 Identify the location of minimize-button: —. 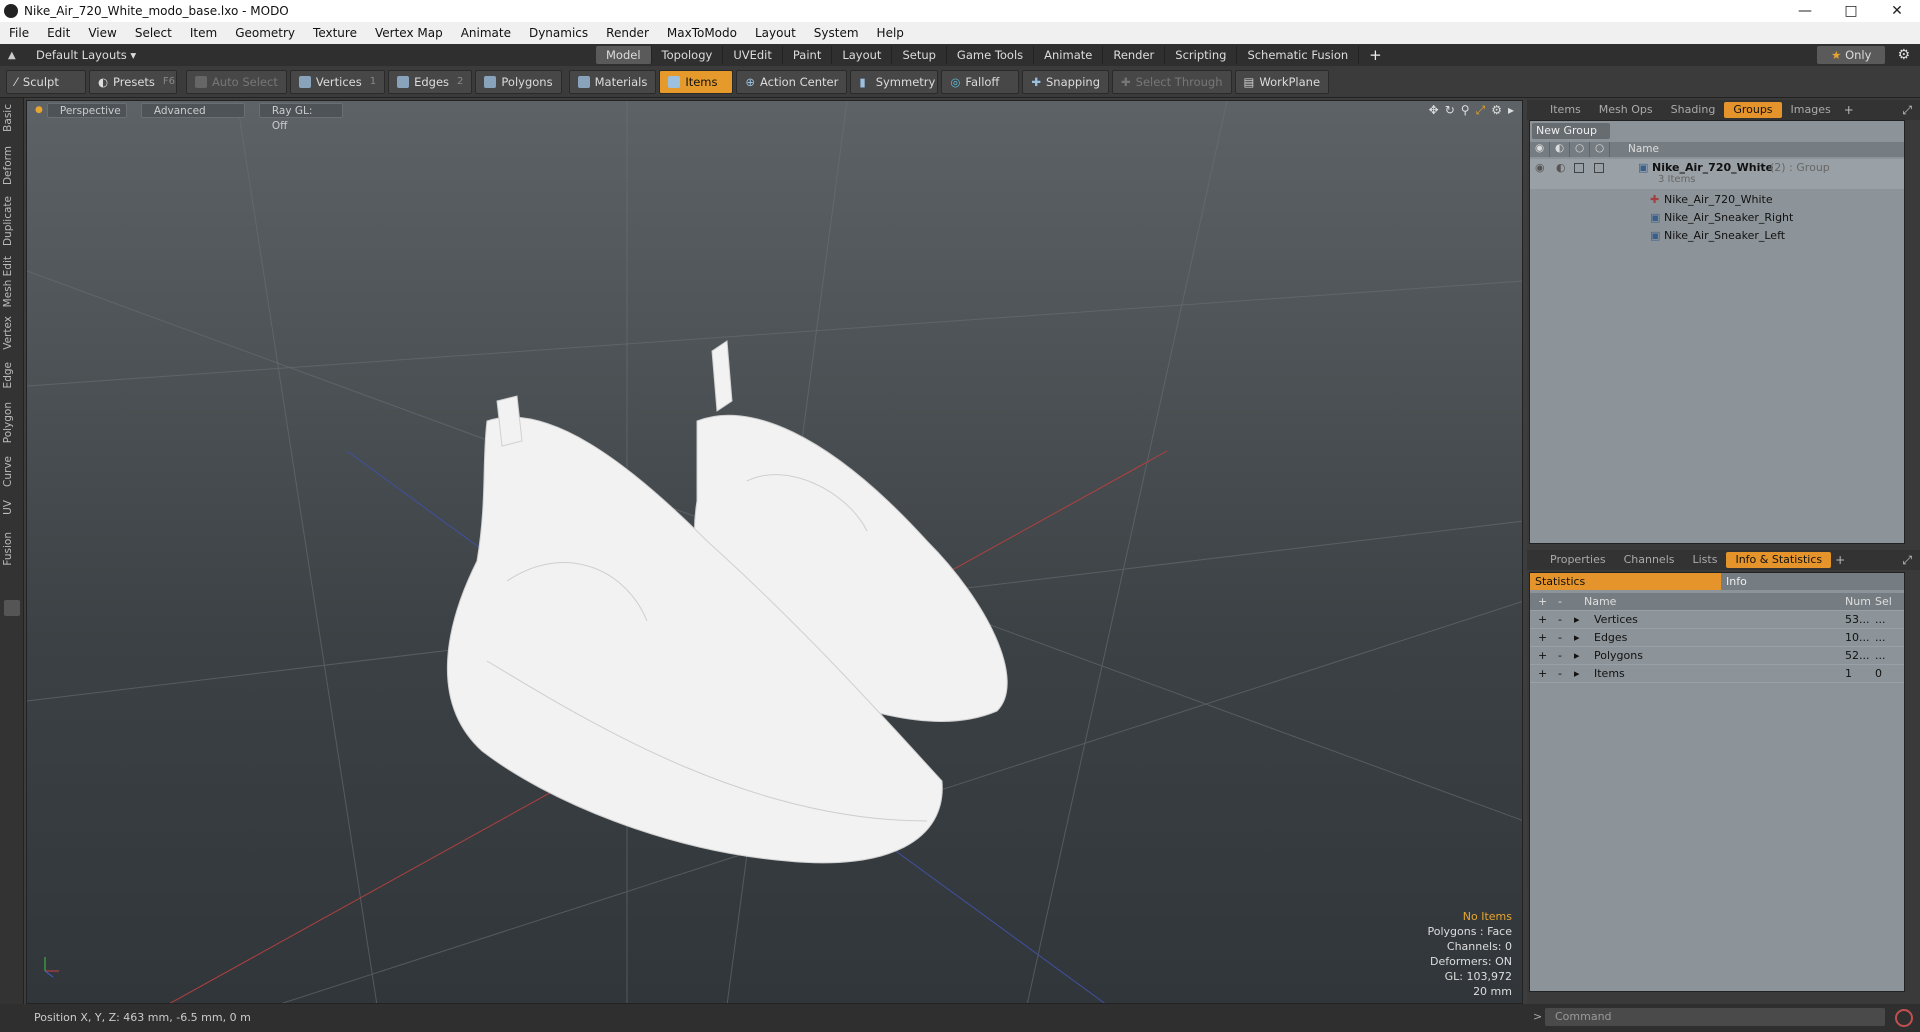
(1805, 11).